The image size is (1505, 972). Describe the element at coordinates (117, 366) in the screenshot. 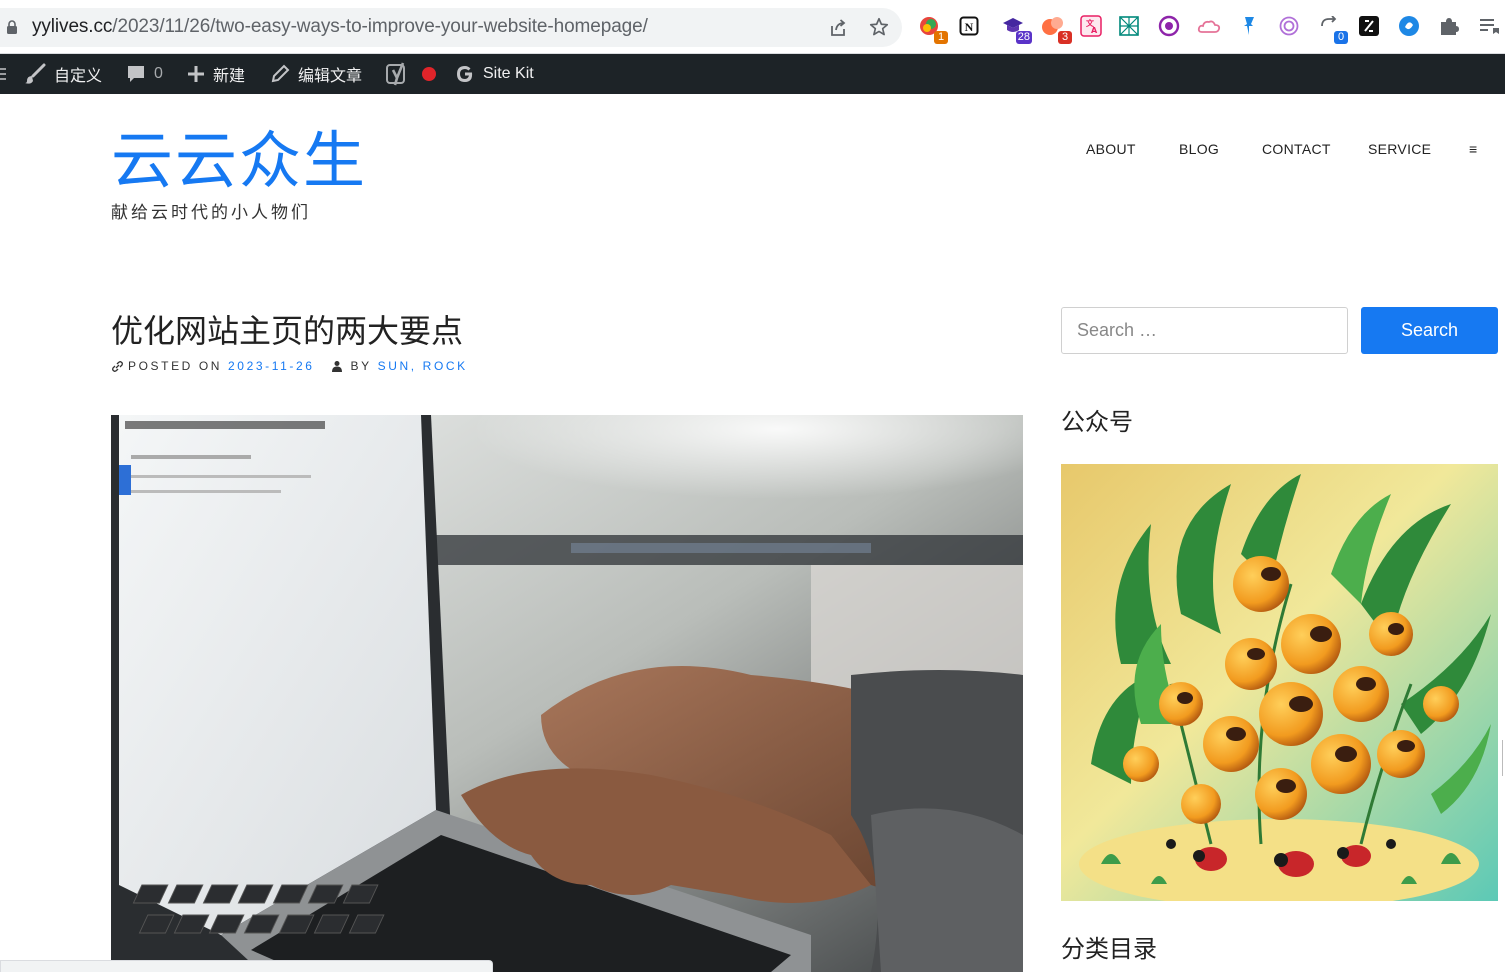

I see `link-icon` at that location.